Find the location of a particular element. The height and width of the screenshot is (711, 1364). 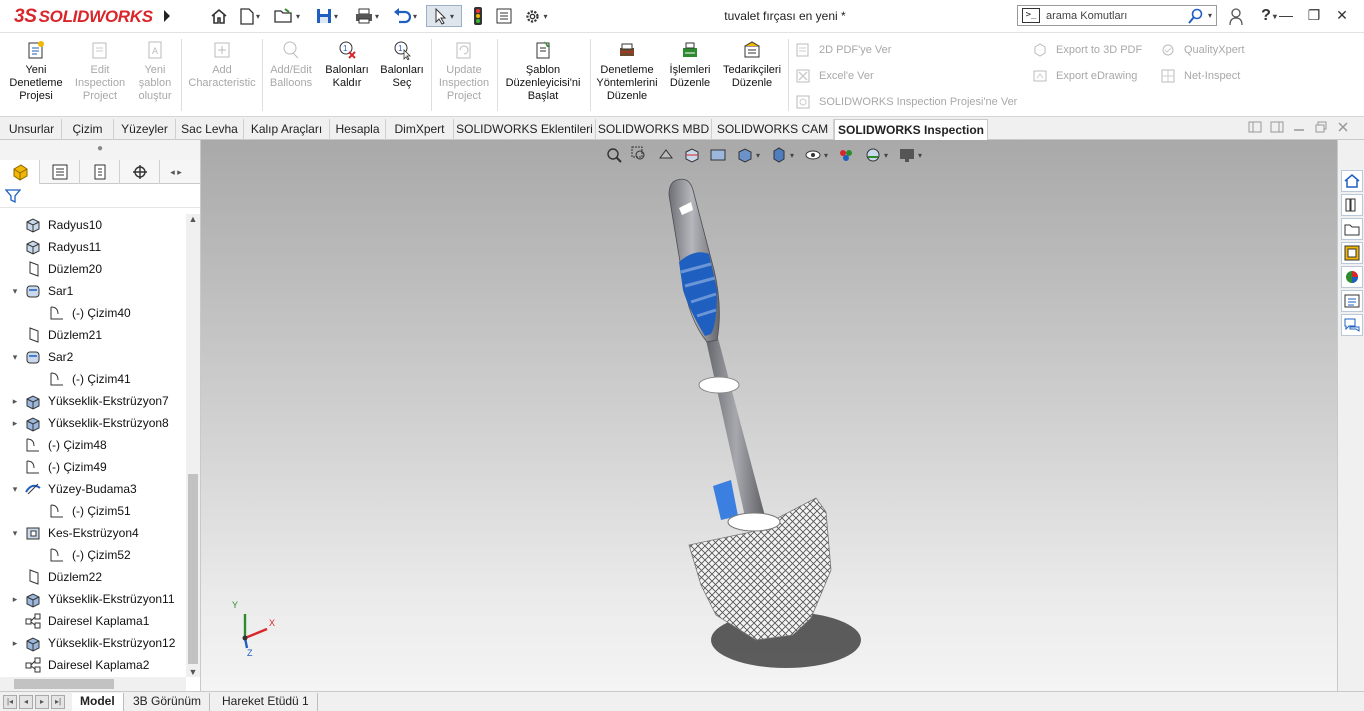

forum-icon is located at coordinates (1352, 325).